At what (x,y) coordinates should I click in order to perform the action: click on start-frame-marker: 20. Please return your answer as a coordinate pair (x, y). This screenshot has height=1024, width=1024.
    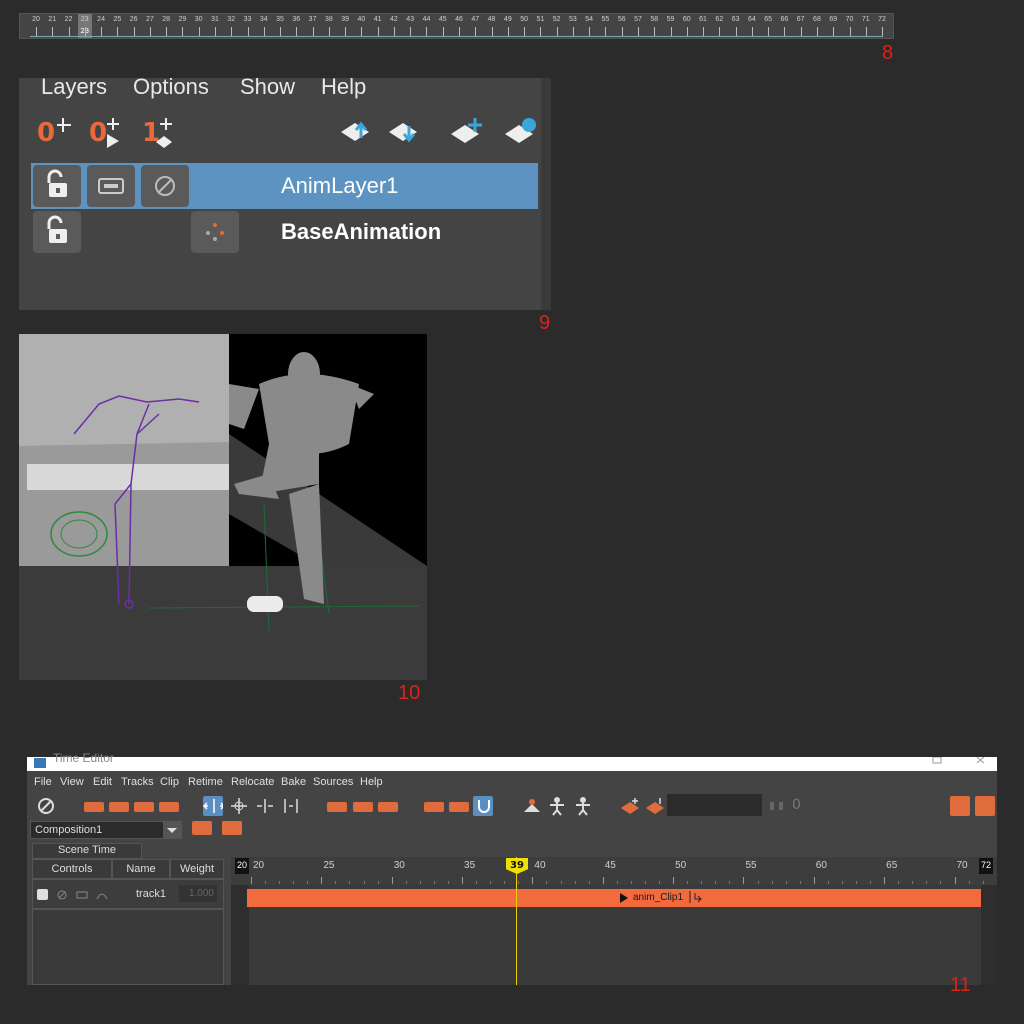
    Looking at the image, I should click on (242, 866).